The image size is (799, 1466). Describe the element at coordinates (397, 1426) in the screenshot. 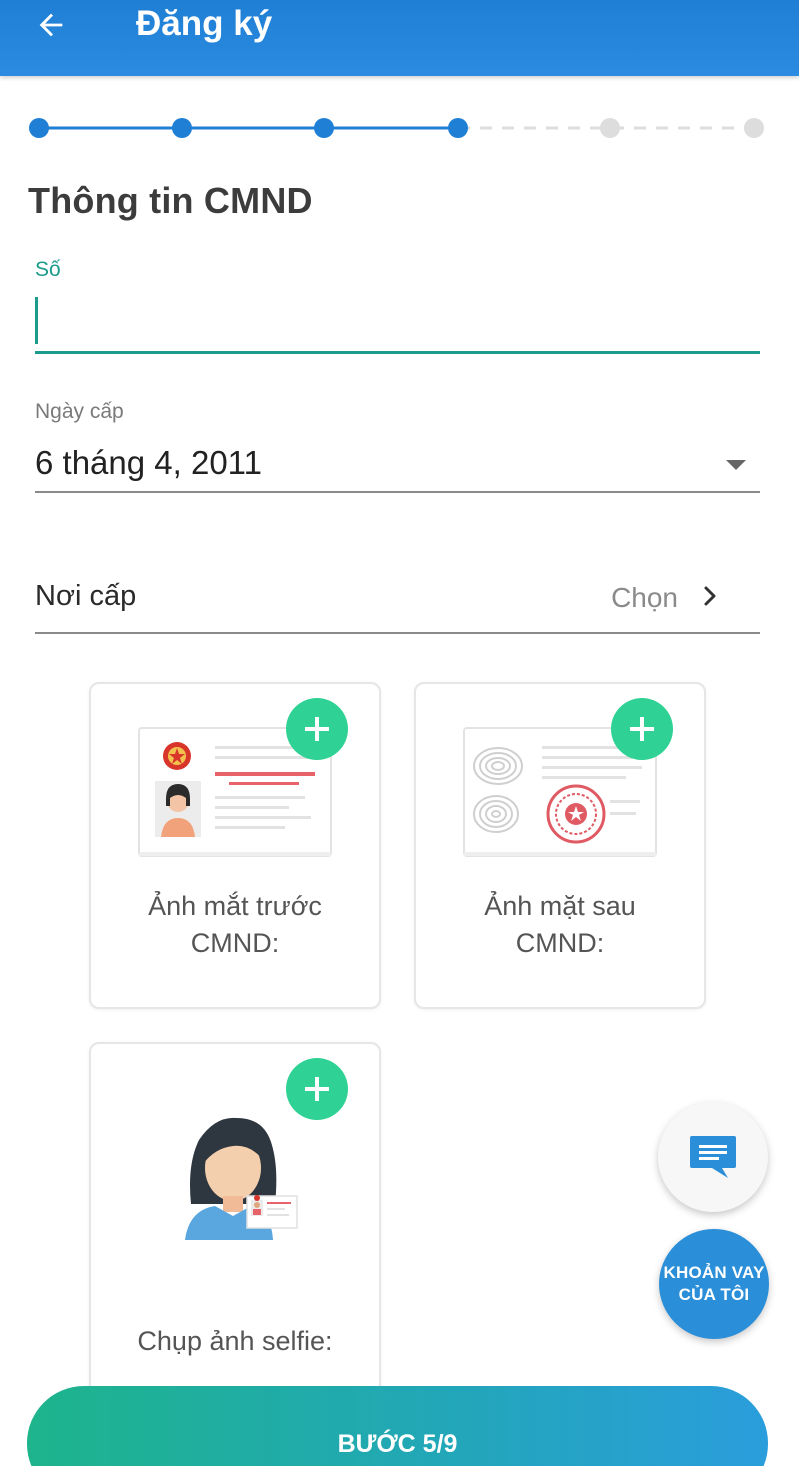

I see `next-step-button: BƯỚC 5/9` at that location.